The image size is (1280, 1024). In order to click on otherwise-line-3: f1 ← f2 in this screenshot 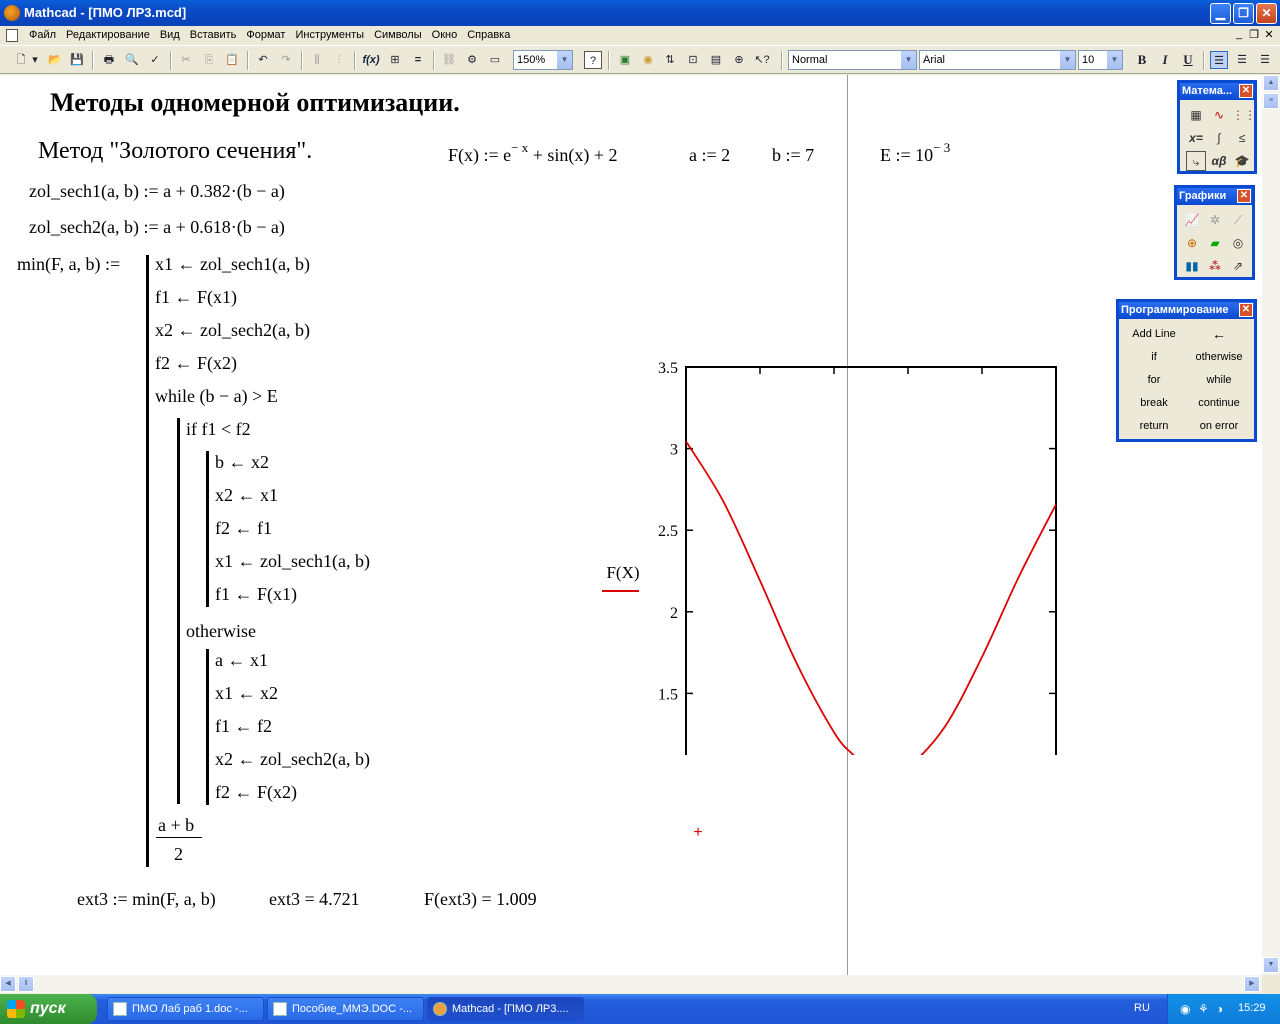, I will do `click(243, 726)`.